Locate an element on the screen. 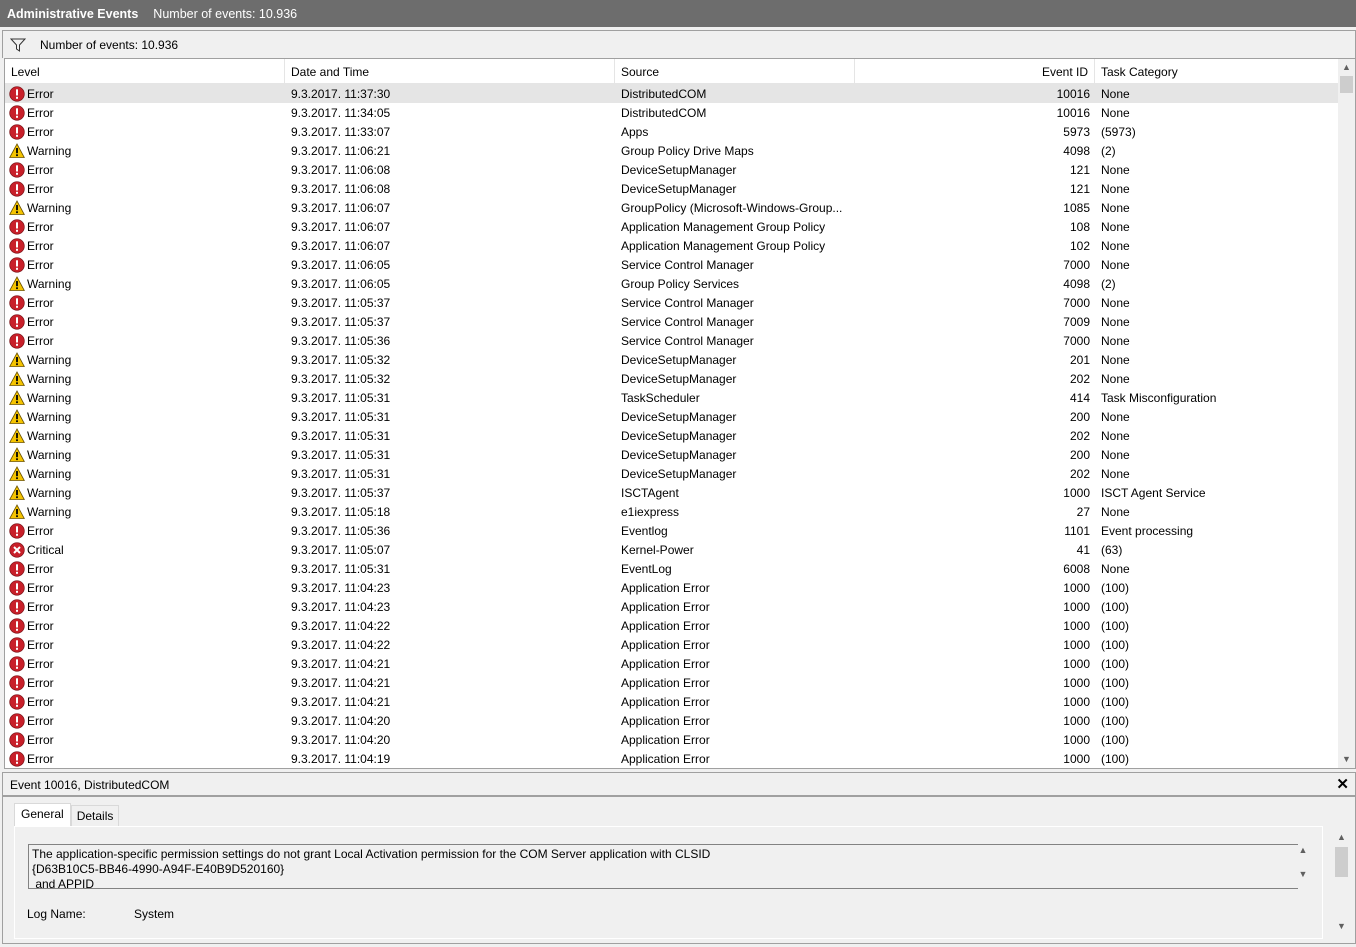 Image resolution: width=1356 pixels, height=947 pixels. column-header-event-id: Event ID is located at coordinates (975, 71).